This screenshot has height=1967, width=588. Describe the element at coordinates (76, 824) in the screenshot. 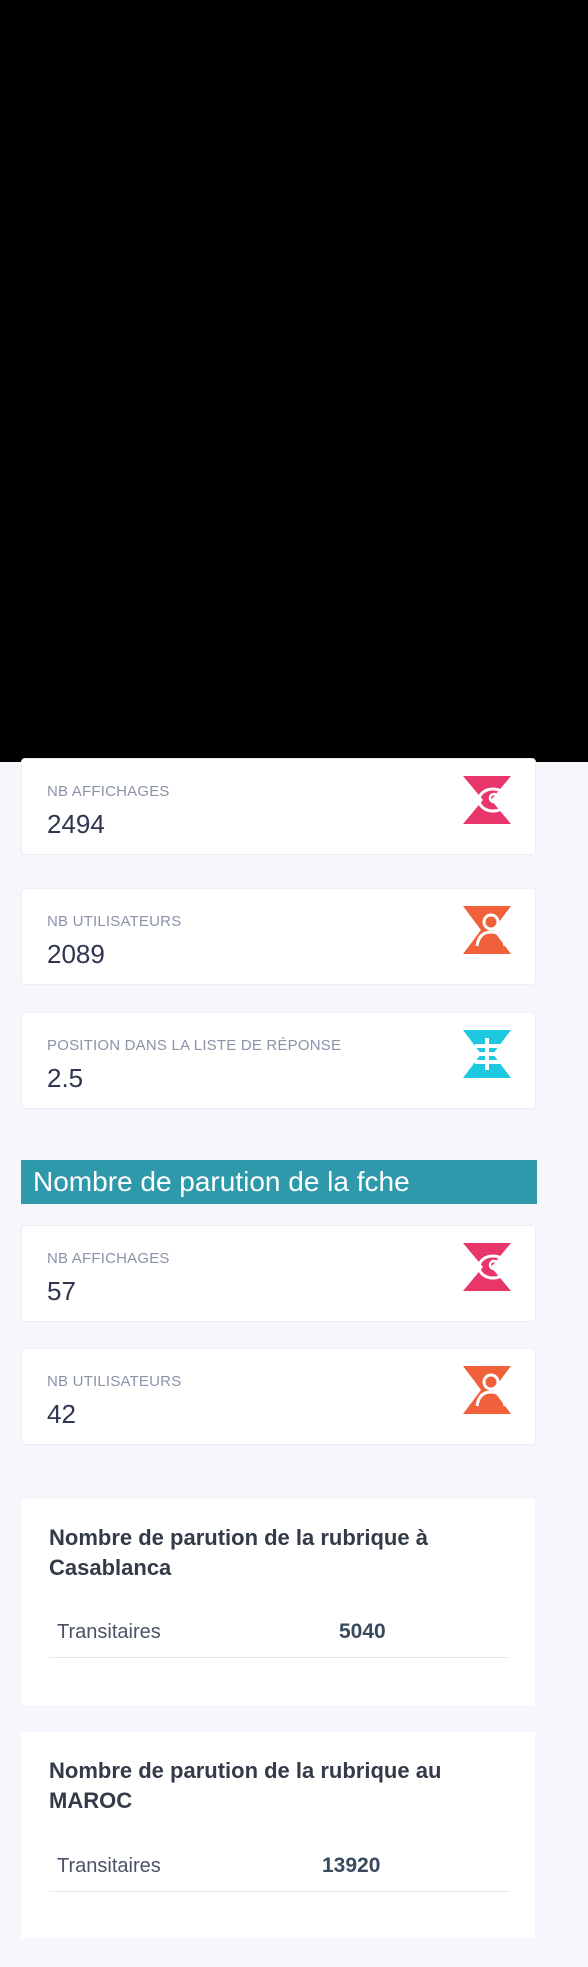

I see `stat-value: 2494` at that location.